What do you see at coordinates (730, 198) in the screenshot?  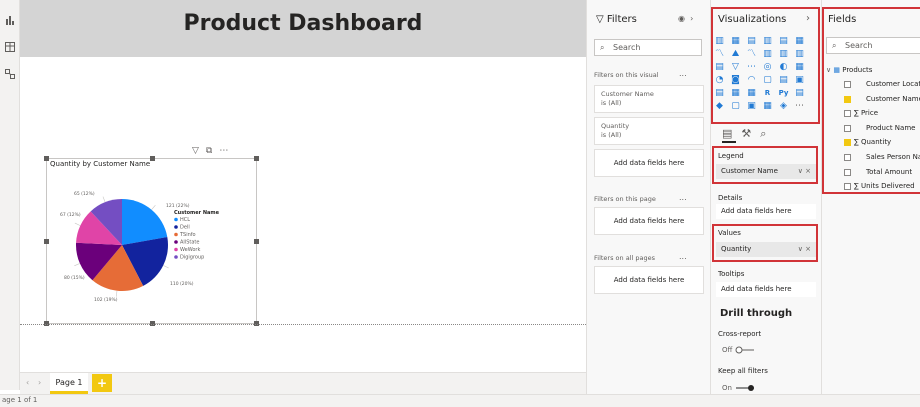 I see `details-well-label: Details` at bounding box center [730, 198].